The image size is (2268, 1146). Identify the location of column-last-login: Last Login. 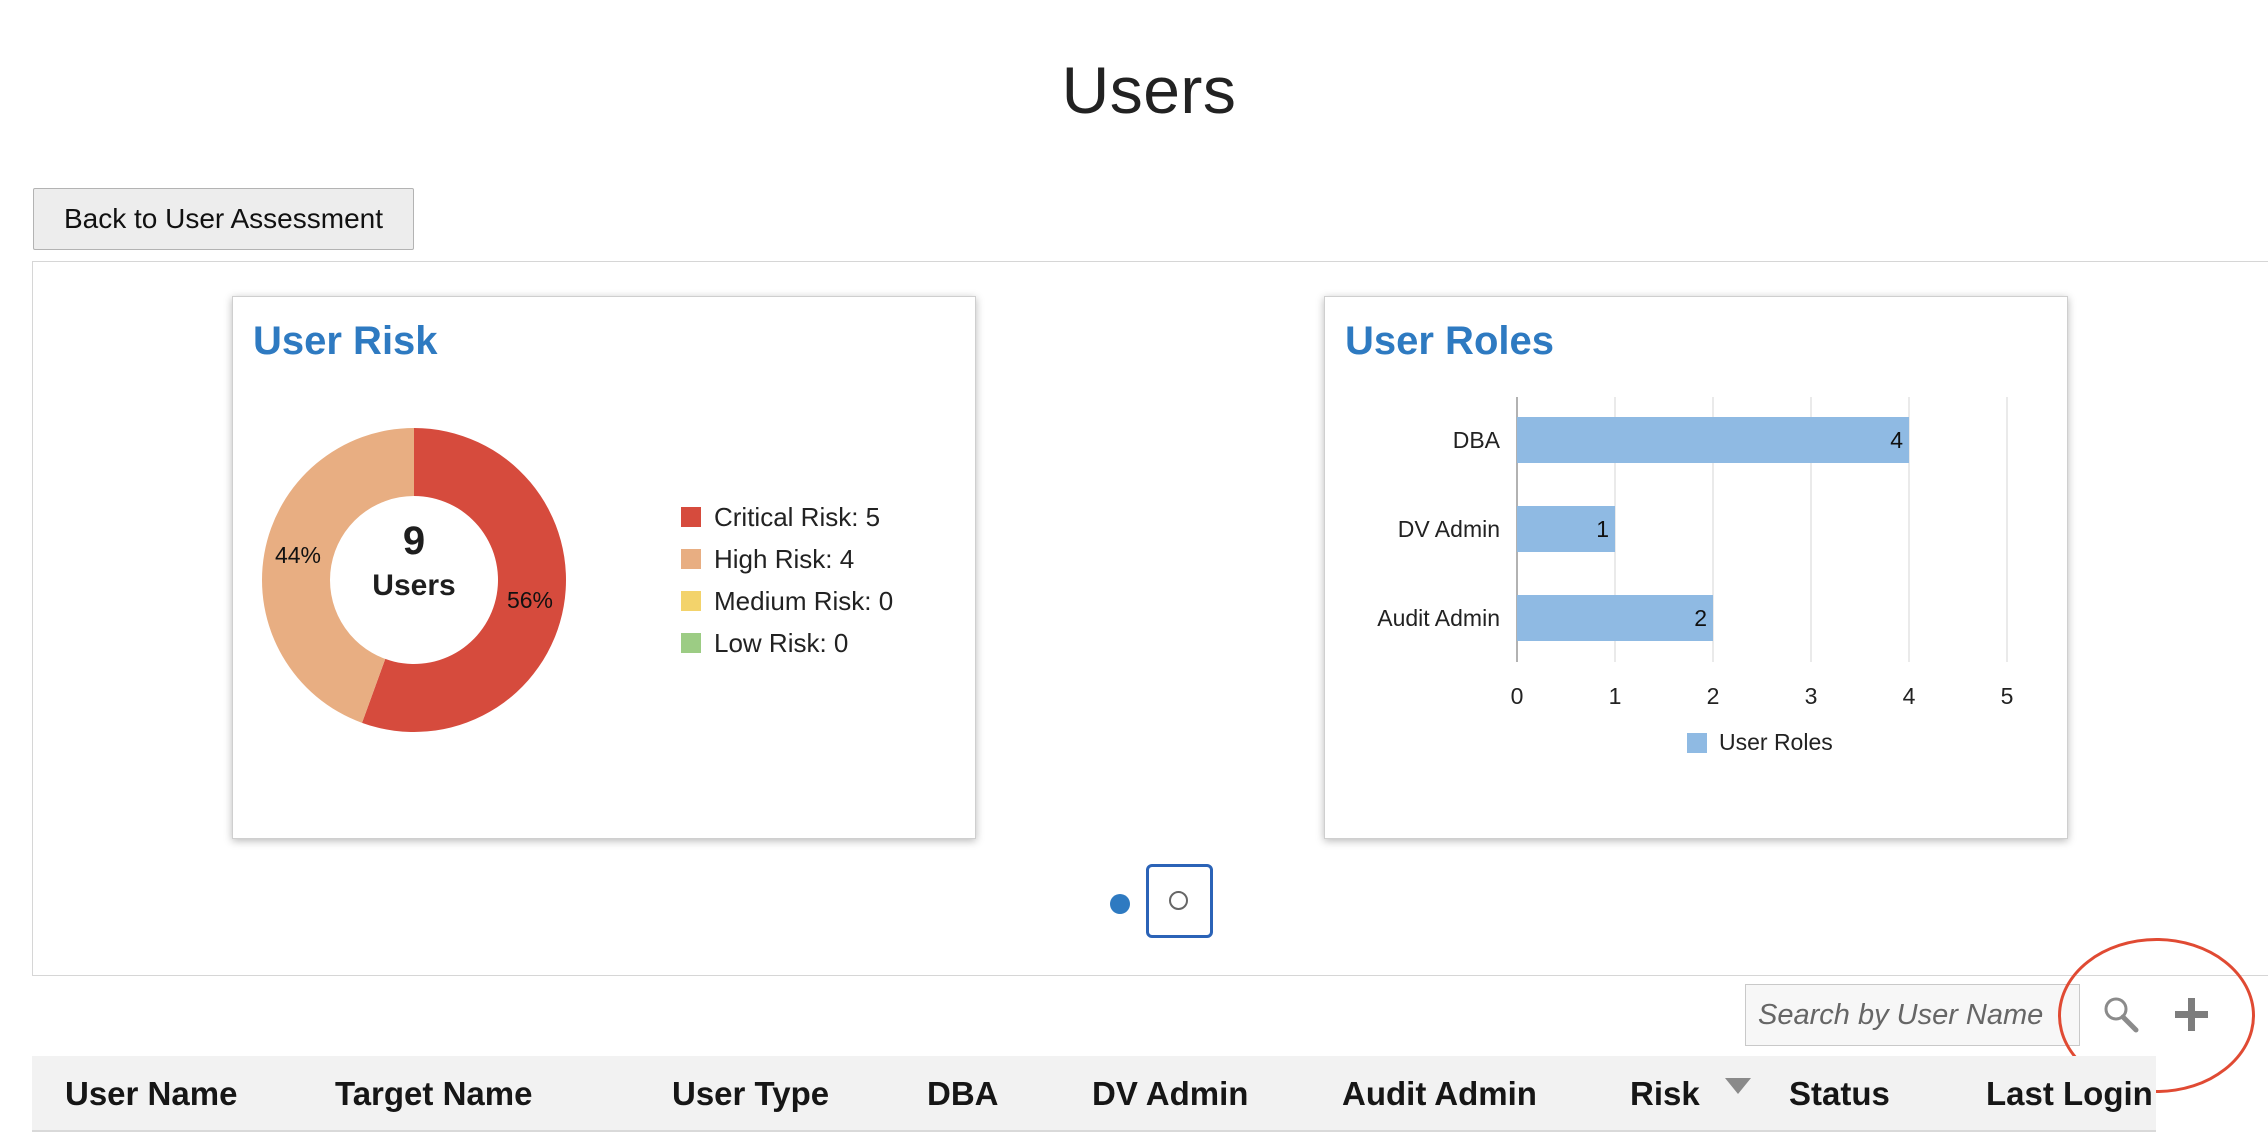
(2069, 1093).